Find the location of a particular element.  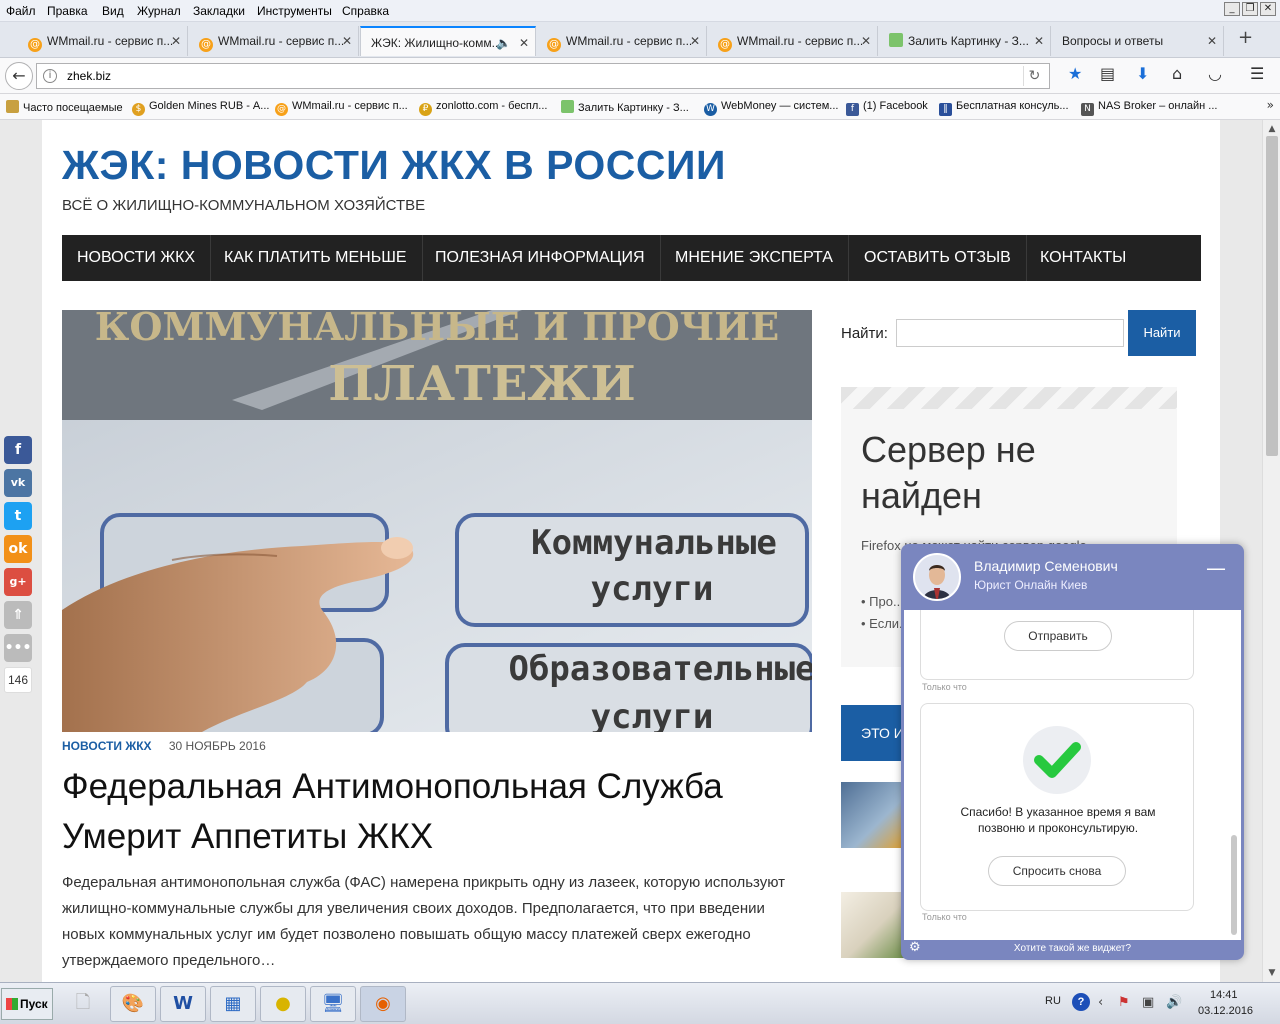

search-input is located at coordinates (1010, 333).